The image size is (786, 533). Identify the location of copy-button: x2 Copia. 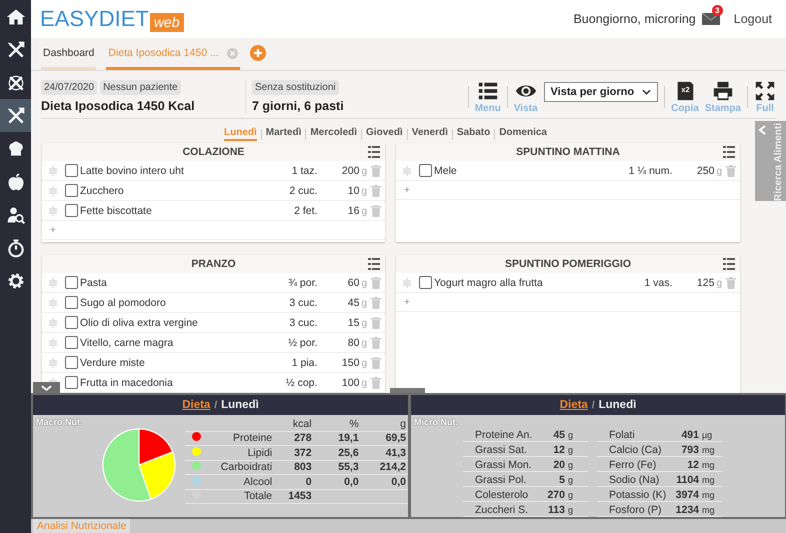
(685, 97).